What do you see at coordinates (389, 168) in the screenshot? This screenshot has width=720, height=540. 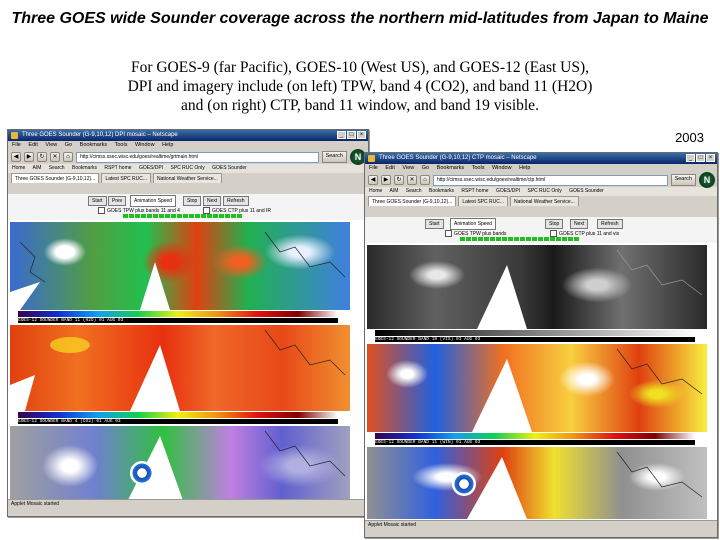 I see `menu-edit: Edit` at bounding box center [389, 168].